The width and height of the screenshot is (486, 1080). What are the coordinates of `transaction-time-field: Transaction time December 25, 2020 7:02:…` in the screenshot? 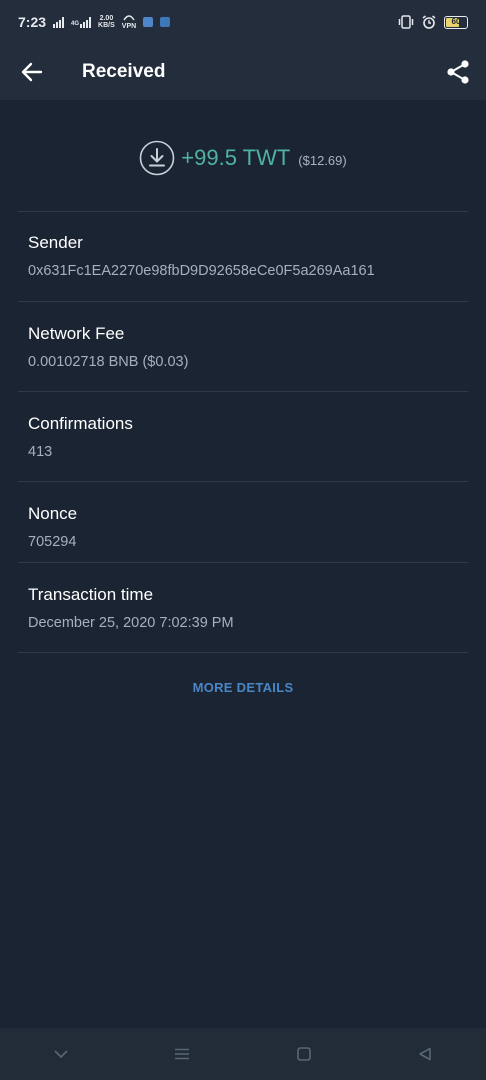 It's located at (248, 608).